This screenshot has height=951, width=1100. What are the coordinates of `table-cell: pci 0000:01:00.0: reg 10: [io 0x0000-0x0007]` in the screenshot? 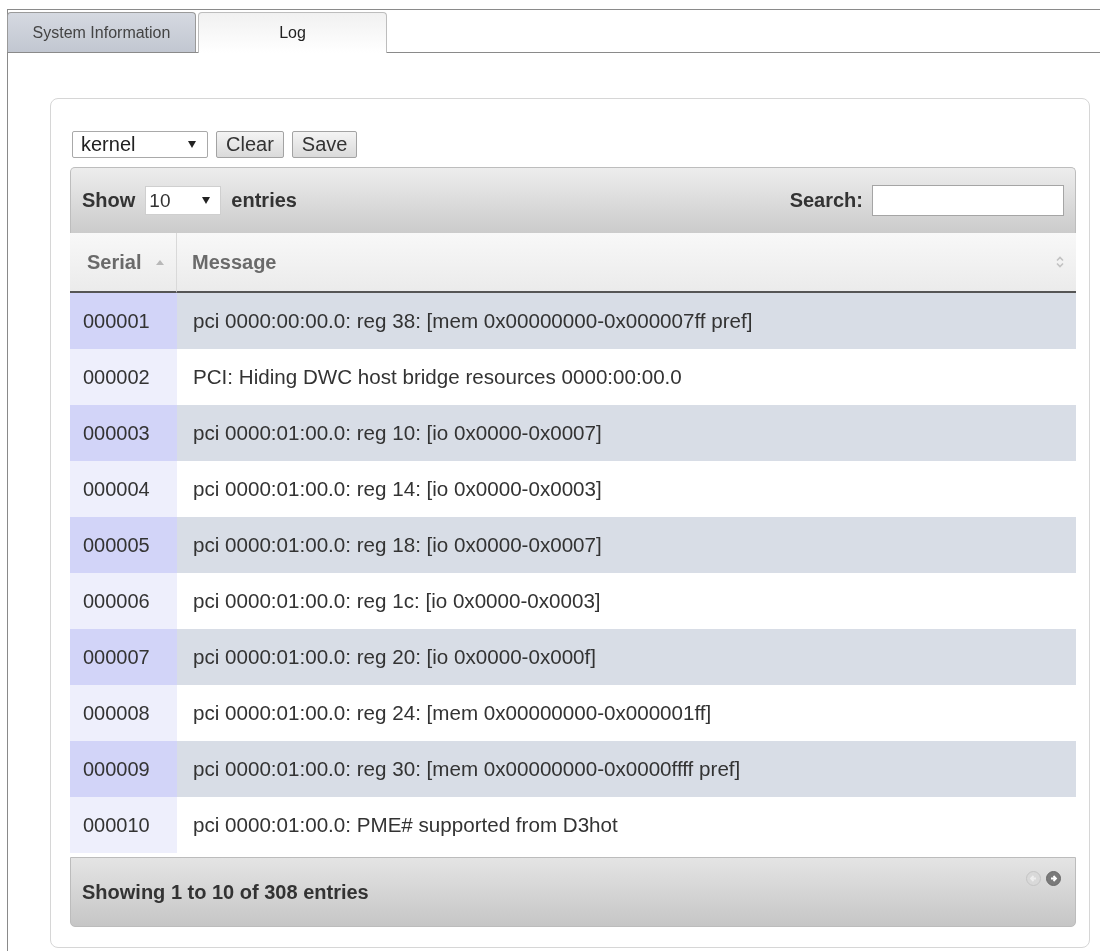 It's located at (626, 433).